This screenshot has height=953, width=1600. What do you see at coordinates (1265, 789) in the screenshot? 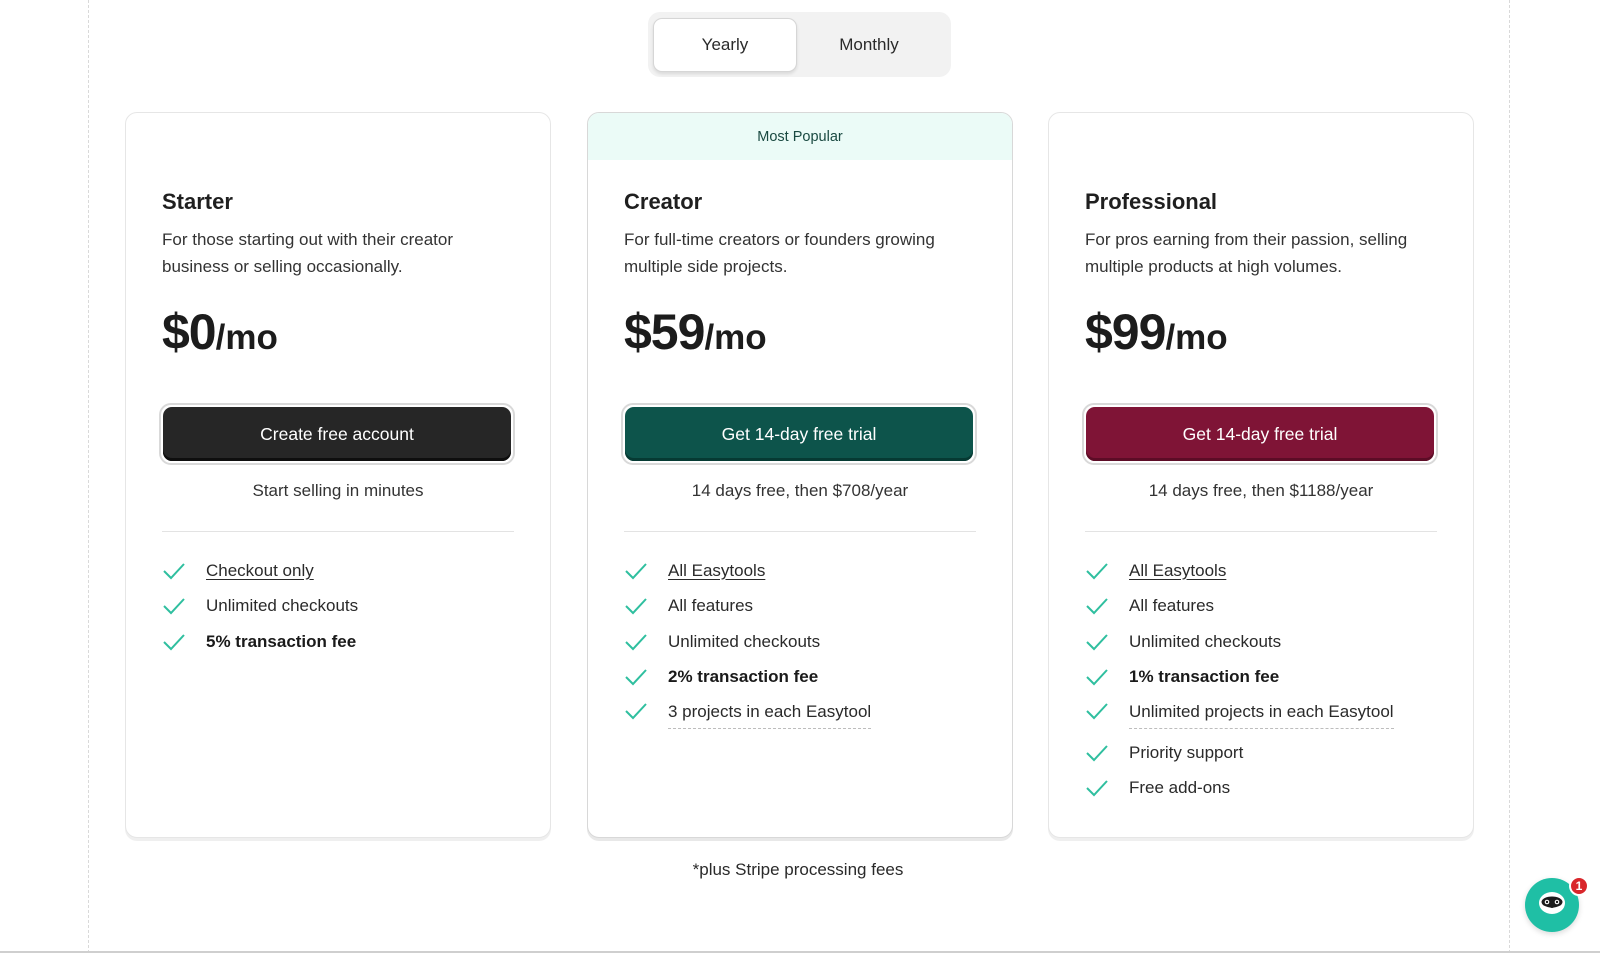
I see `feature-item: Free add-ons` at bounding box center [1265, 789].